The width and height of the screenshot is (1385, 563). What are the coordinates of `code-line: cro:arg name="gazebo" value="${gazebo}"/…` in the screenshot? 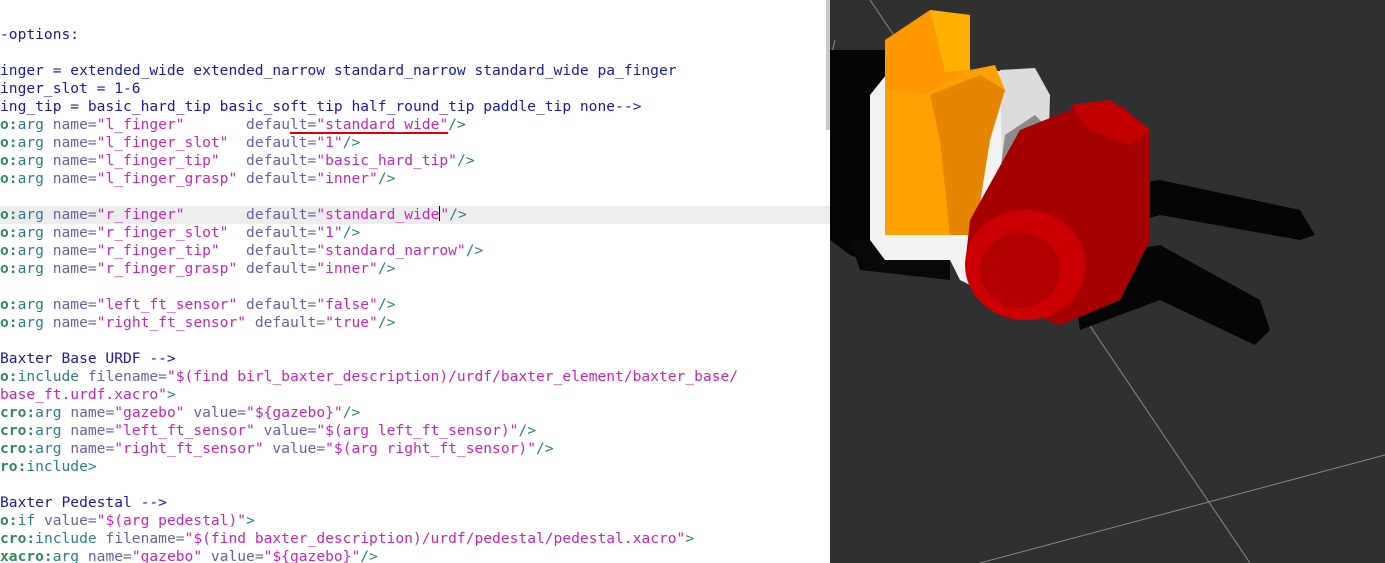 It's located at (415, 413).